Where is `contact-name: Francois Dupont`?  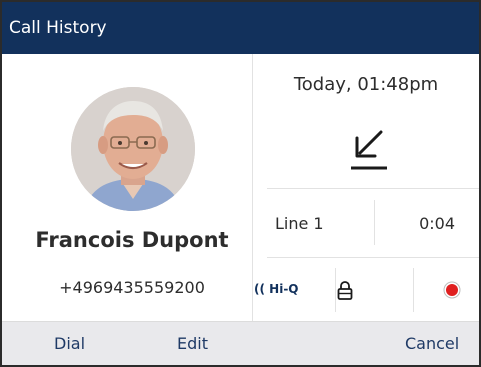
contact-name: Francois Dupont is located at coordinates (132, 240).